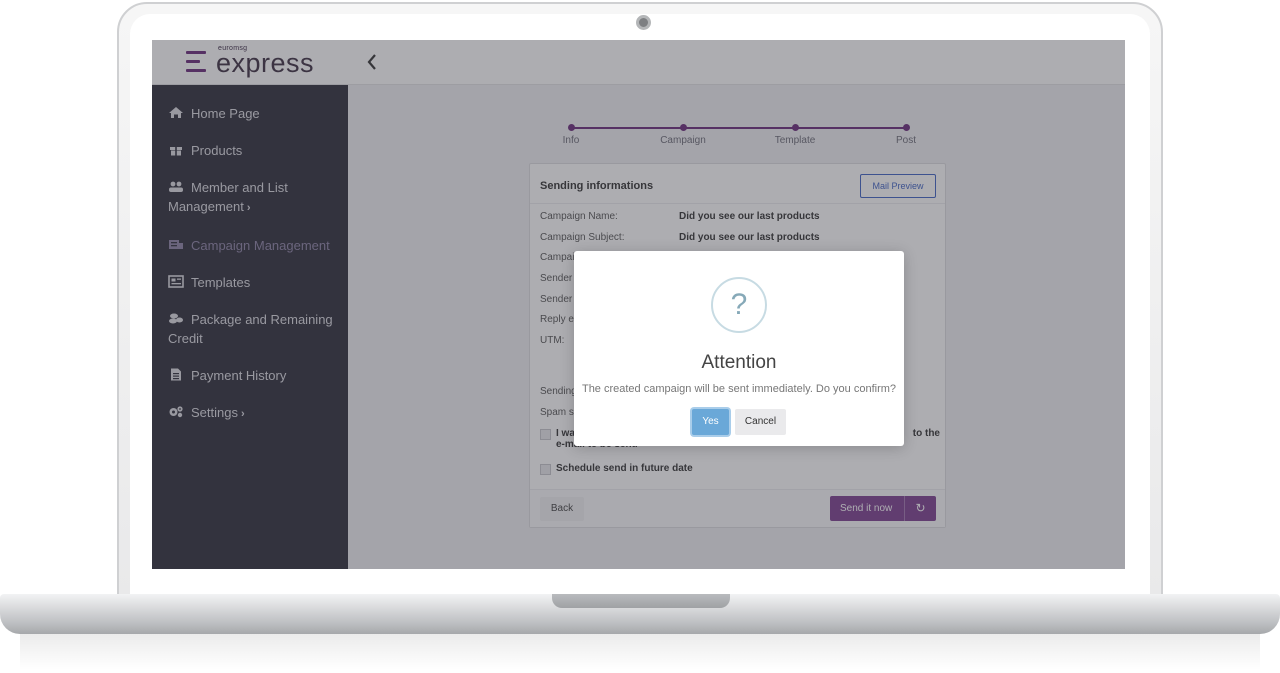  Describe the element at coordinates (710, 422) in the screenshot. I see `yes-button: Yes` at that location.